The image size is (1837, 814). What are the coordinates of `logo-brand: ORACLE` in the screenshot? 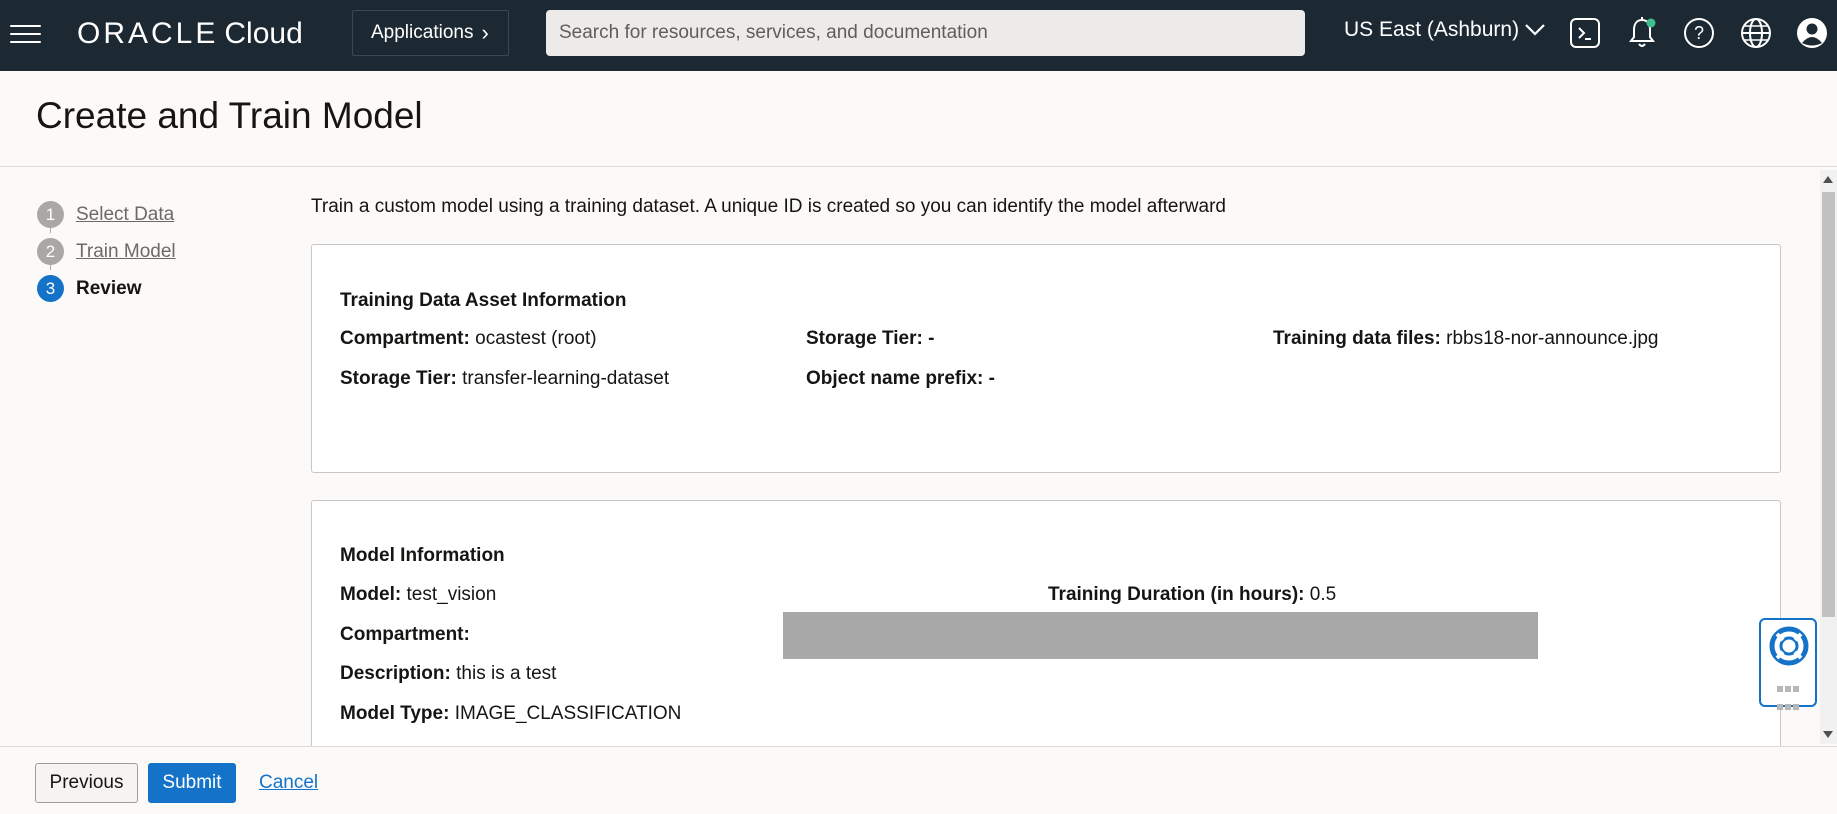 It's located at (148, 33).